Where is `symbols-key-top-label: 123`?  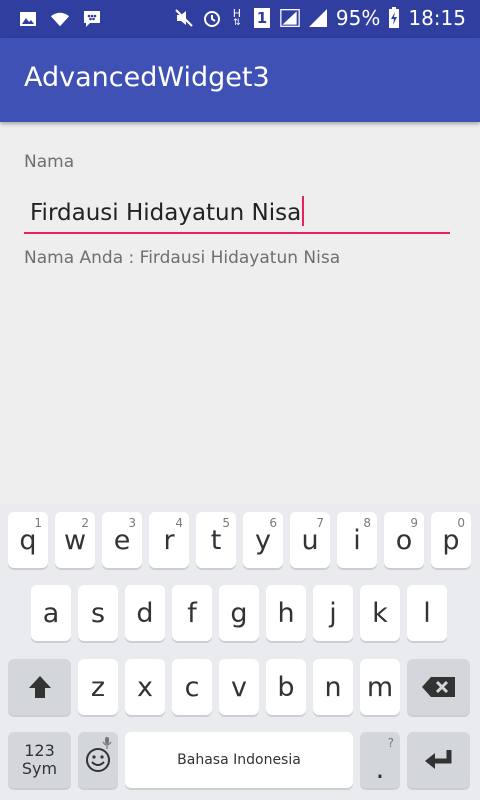 symbols-key-top-label: 123 is located at coordinates (39, 750).